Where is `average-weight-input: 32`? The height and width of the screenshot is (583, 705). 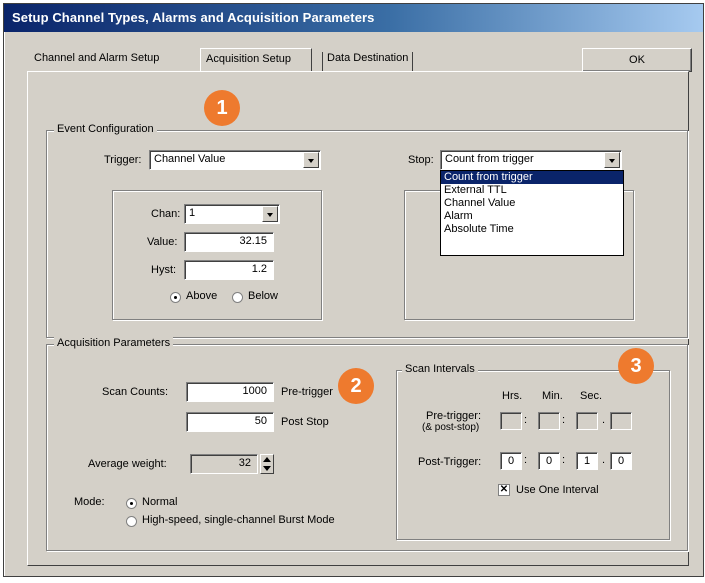
average-weight-input: 32 is located at coordinates (224, 464).